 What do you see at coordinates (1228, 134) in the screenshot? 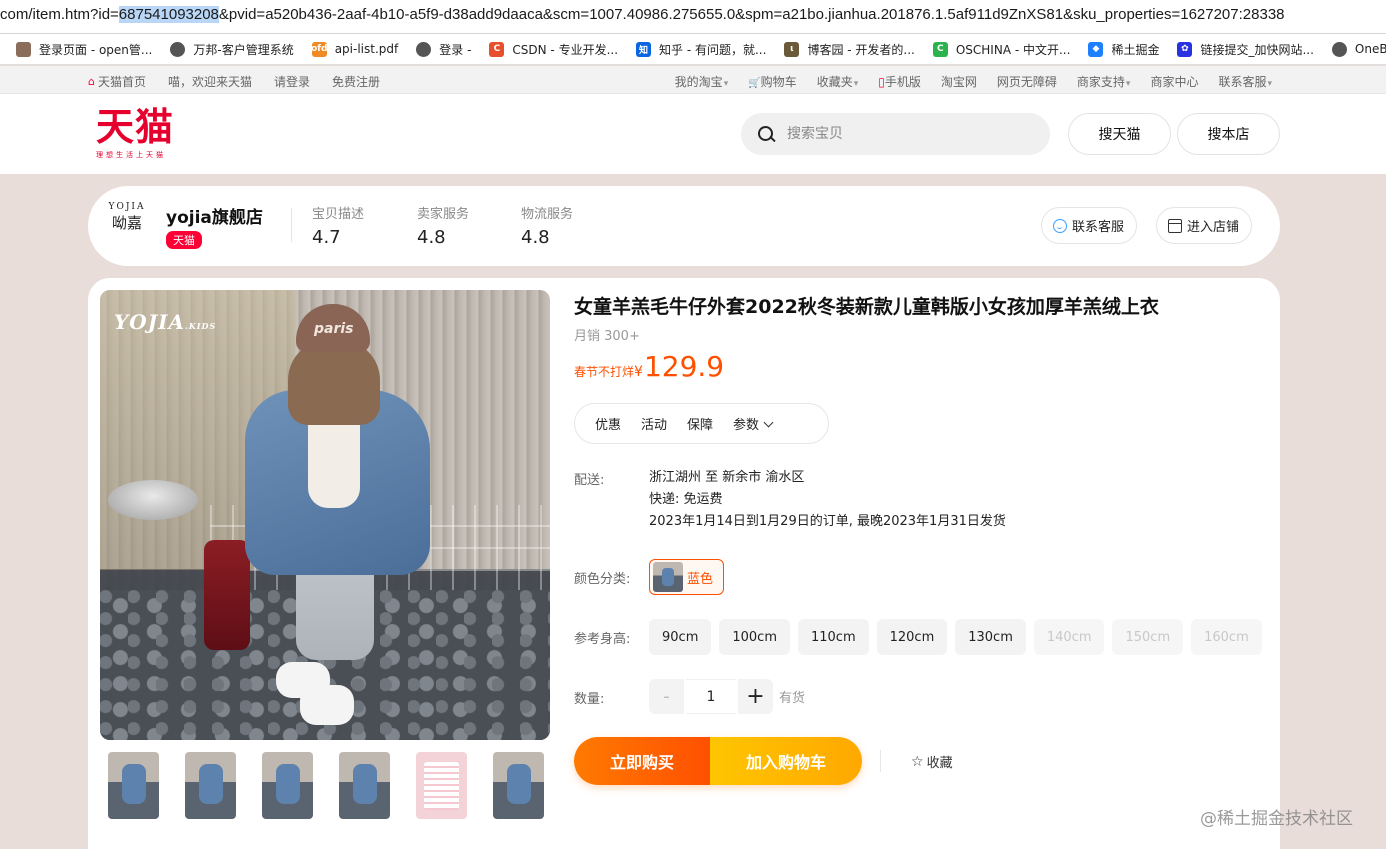
I see `search-shop-button: 搜本店` at bounding box center [1228, 134].